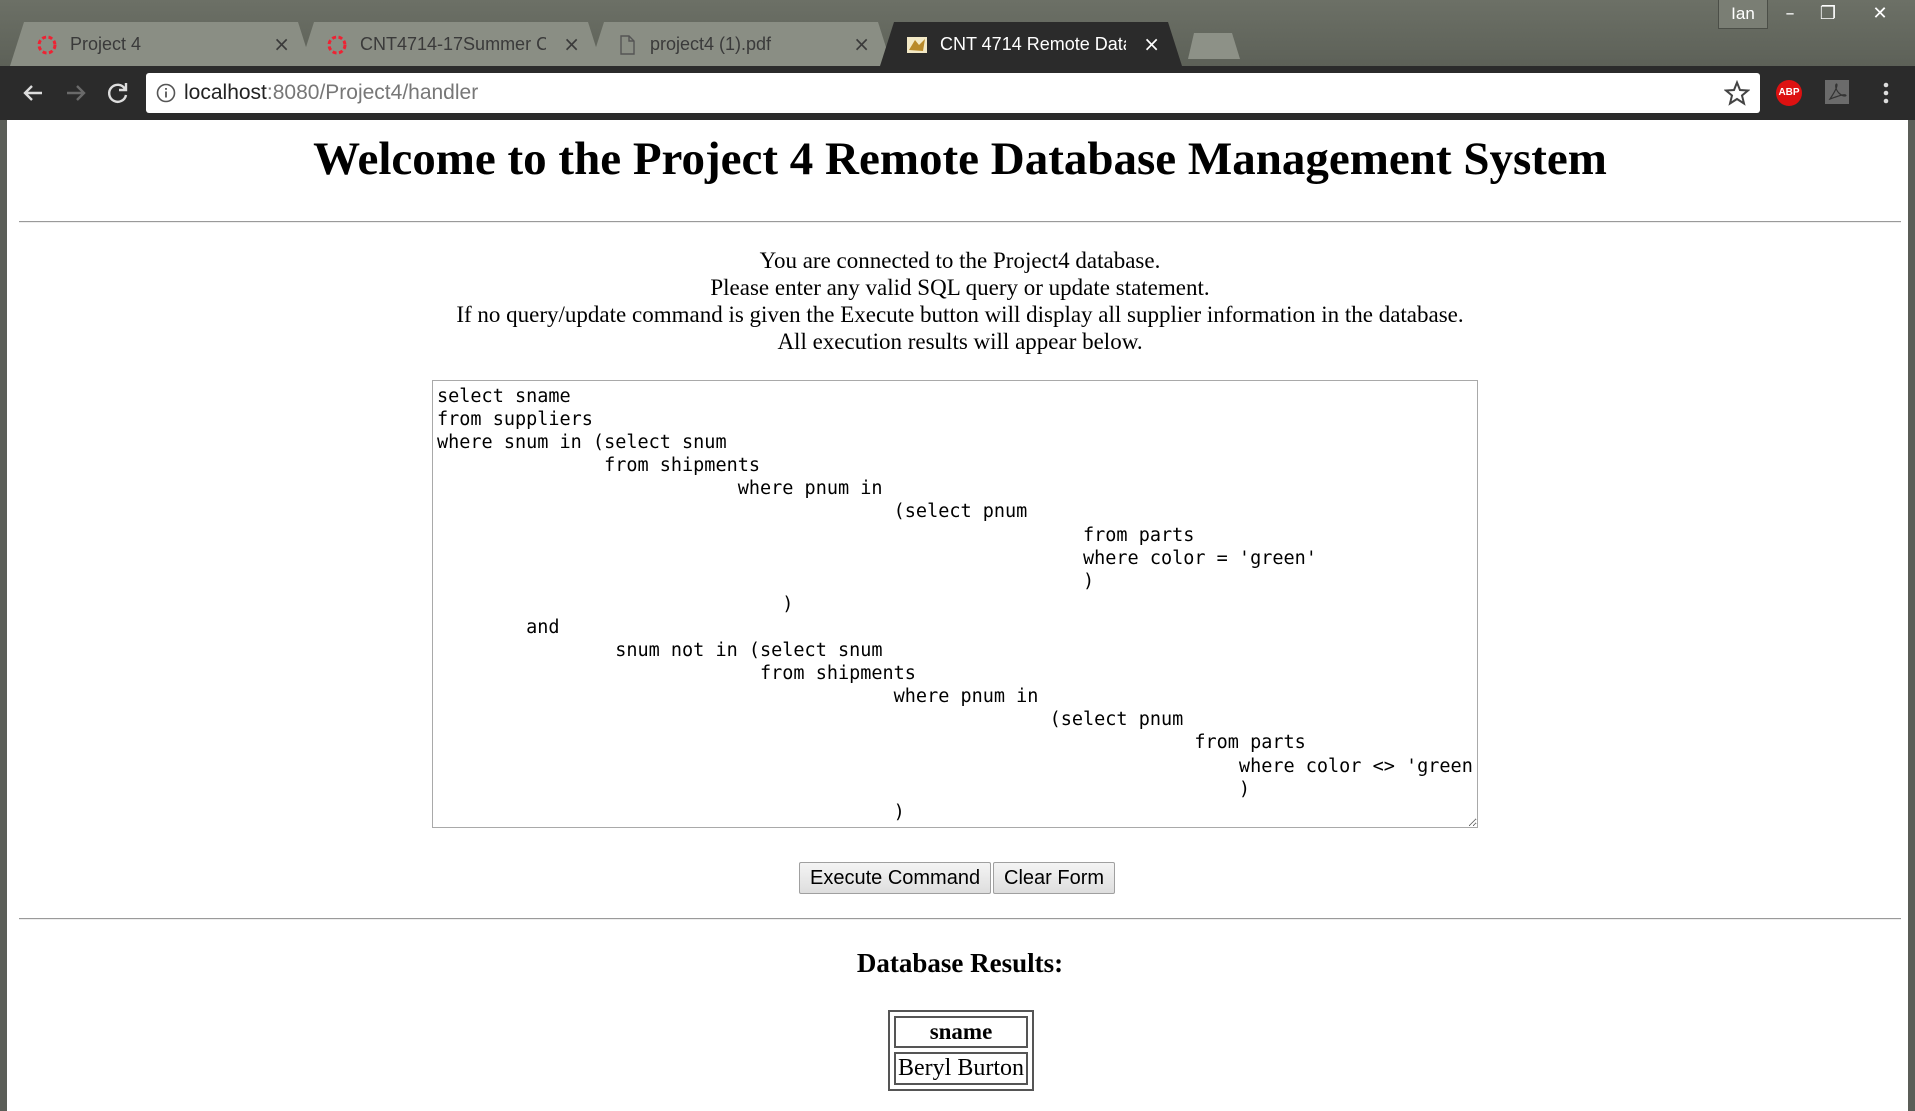 The width and height of the screenshot is (1915, 1111). I want to click on tab-label: Project 4, so click(106, 44).